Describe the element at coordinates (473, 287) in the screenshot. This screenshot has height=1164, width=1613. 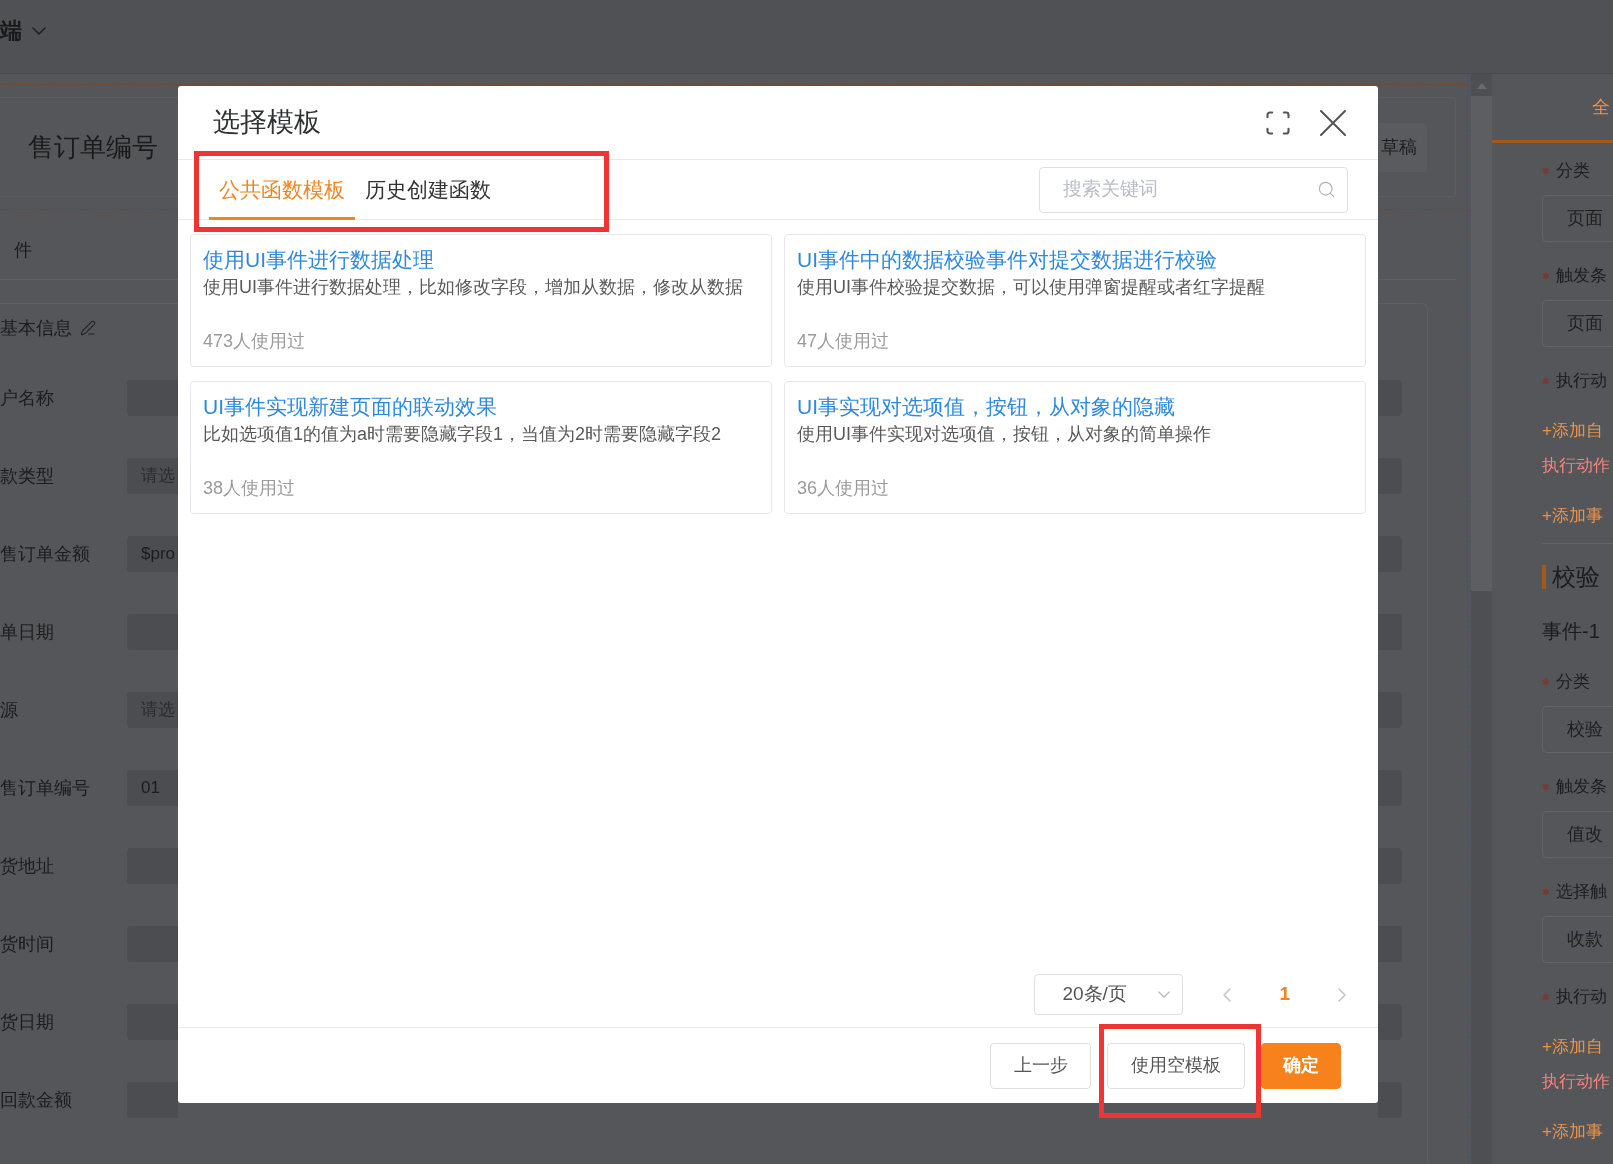
I see `template-description: 使用UI事件进行数据处理，比如修改字段，增加从数据，修改从数据` at that location.